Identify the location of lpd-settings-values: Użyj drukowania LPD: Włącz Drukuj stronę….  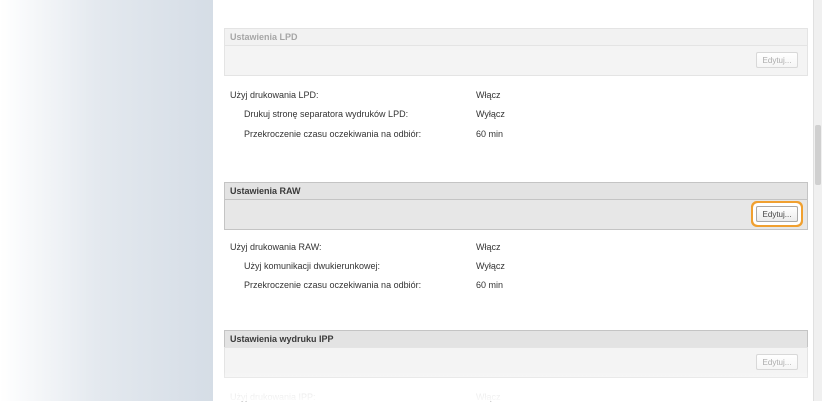
(510, 118).